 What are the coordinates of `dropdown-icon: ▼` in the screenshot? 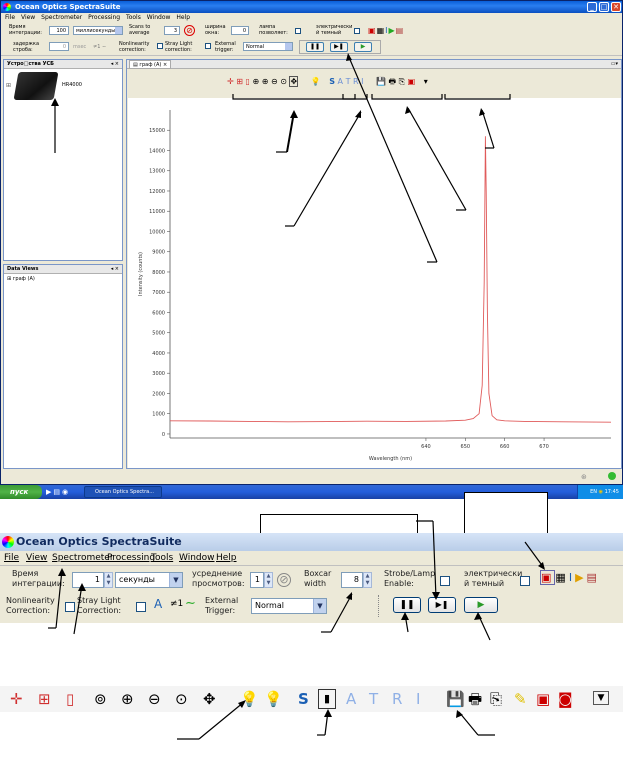 It's located at (601, 698).